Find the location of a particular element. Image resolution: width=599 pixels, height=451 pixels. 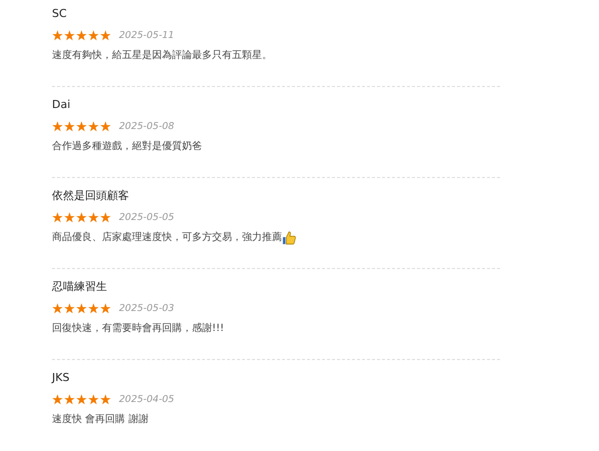

reviewer-name: 忍喵練習生 is located at coordinates (80, 287).